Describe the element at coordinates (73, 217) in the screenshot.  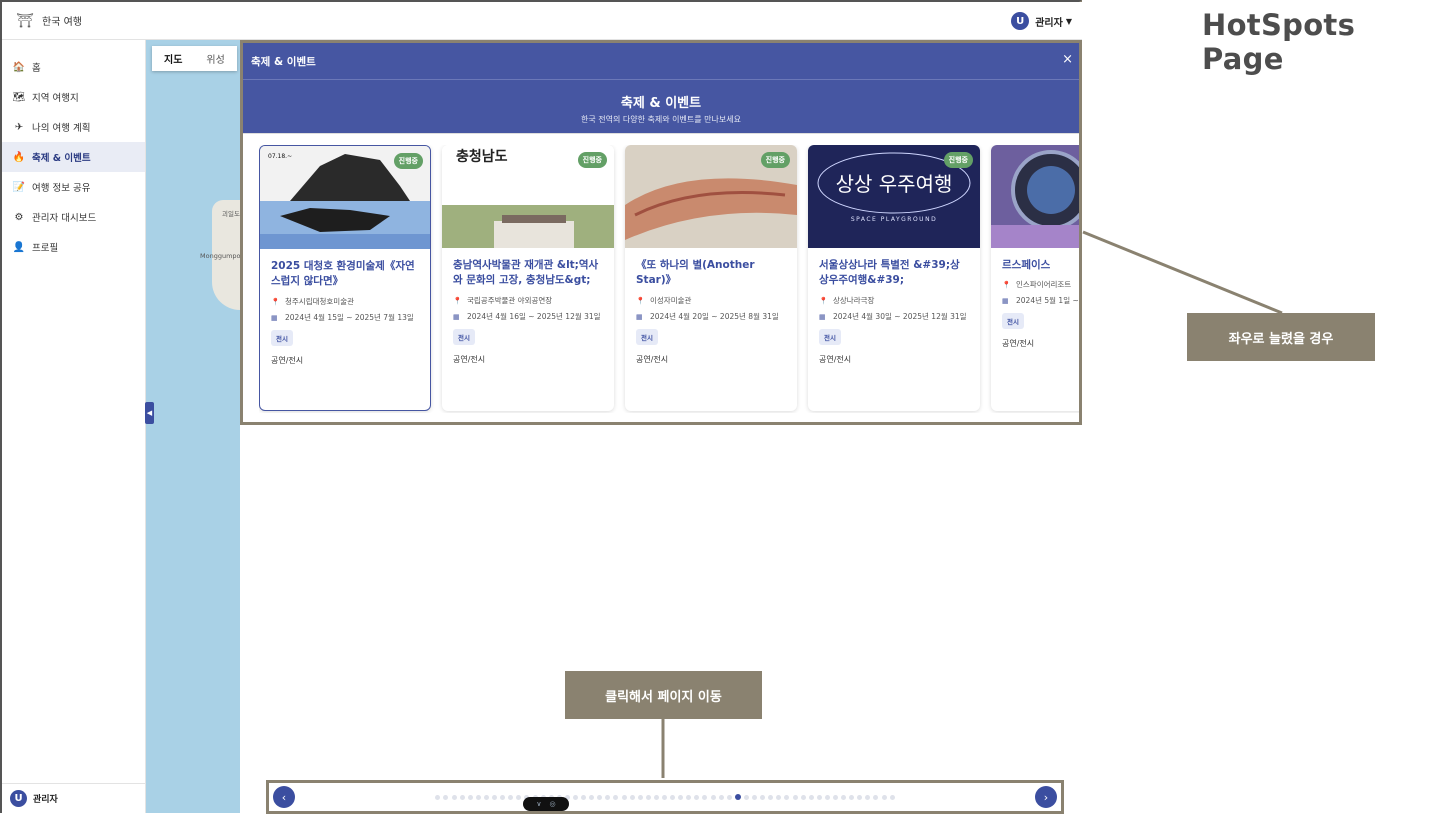
I see `sidebar-item-admin: ⚙ 관리자 대시보드` at that location.